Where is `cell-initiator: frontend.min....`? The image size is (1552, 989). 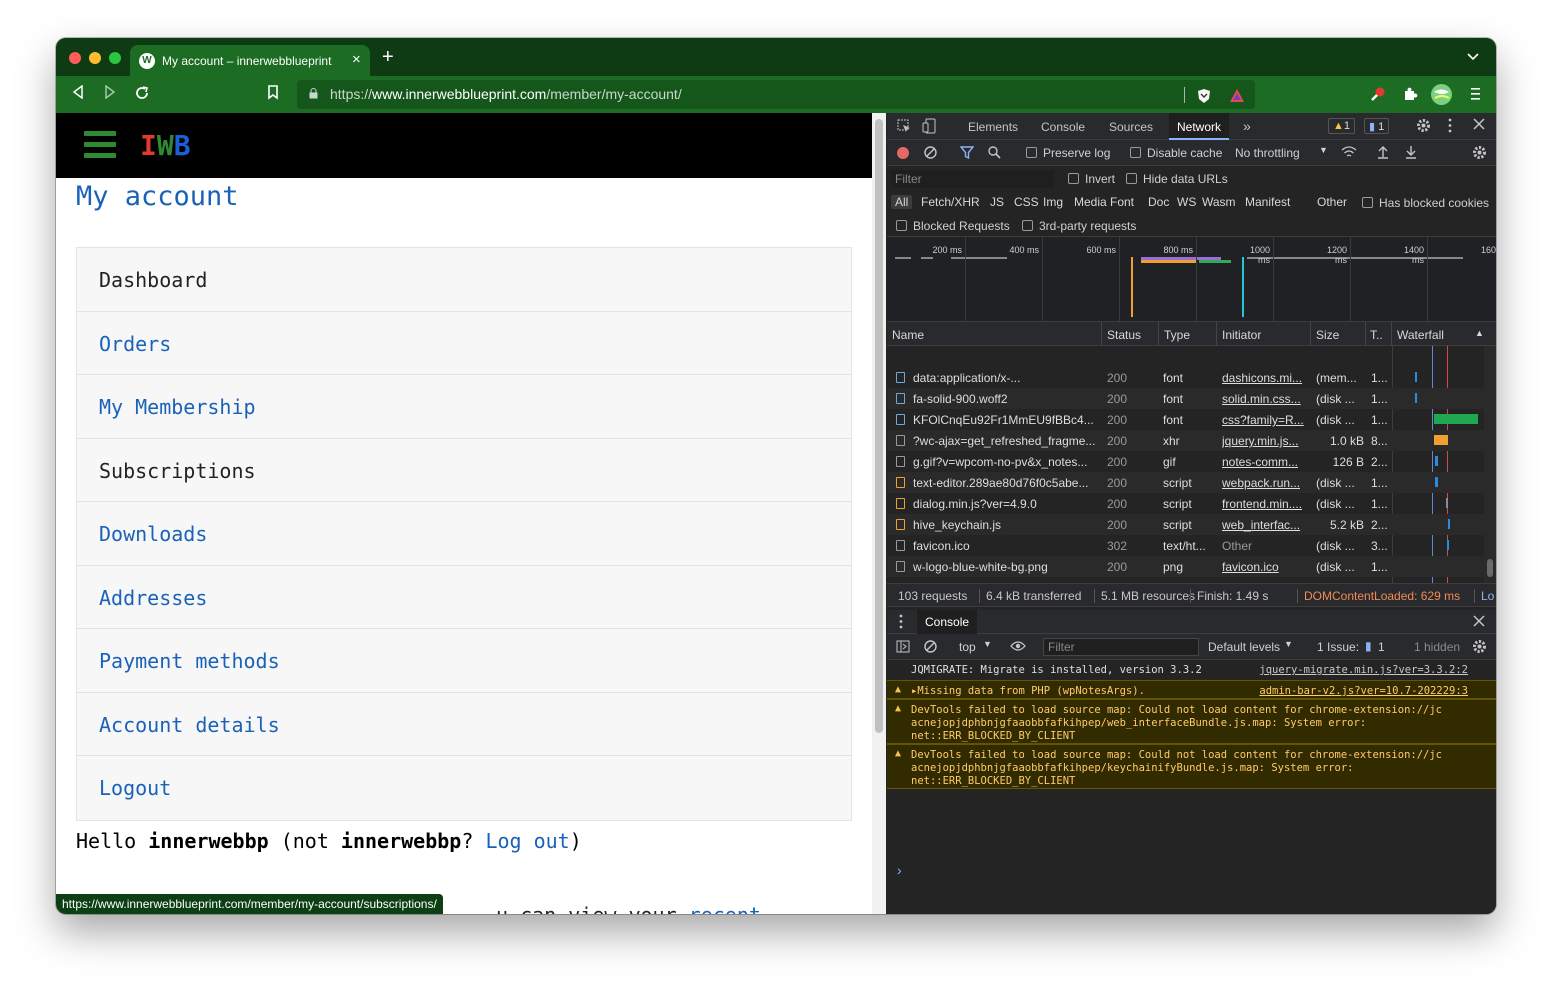 cell-initiator: frontend.min.... is located at coordinates (1264, 504).